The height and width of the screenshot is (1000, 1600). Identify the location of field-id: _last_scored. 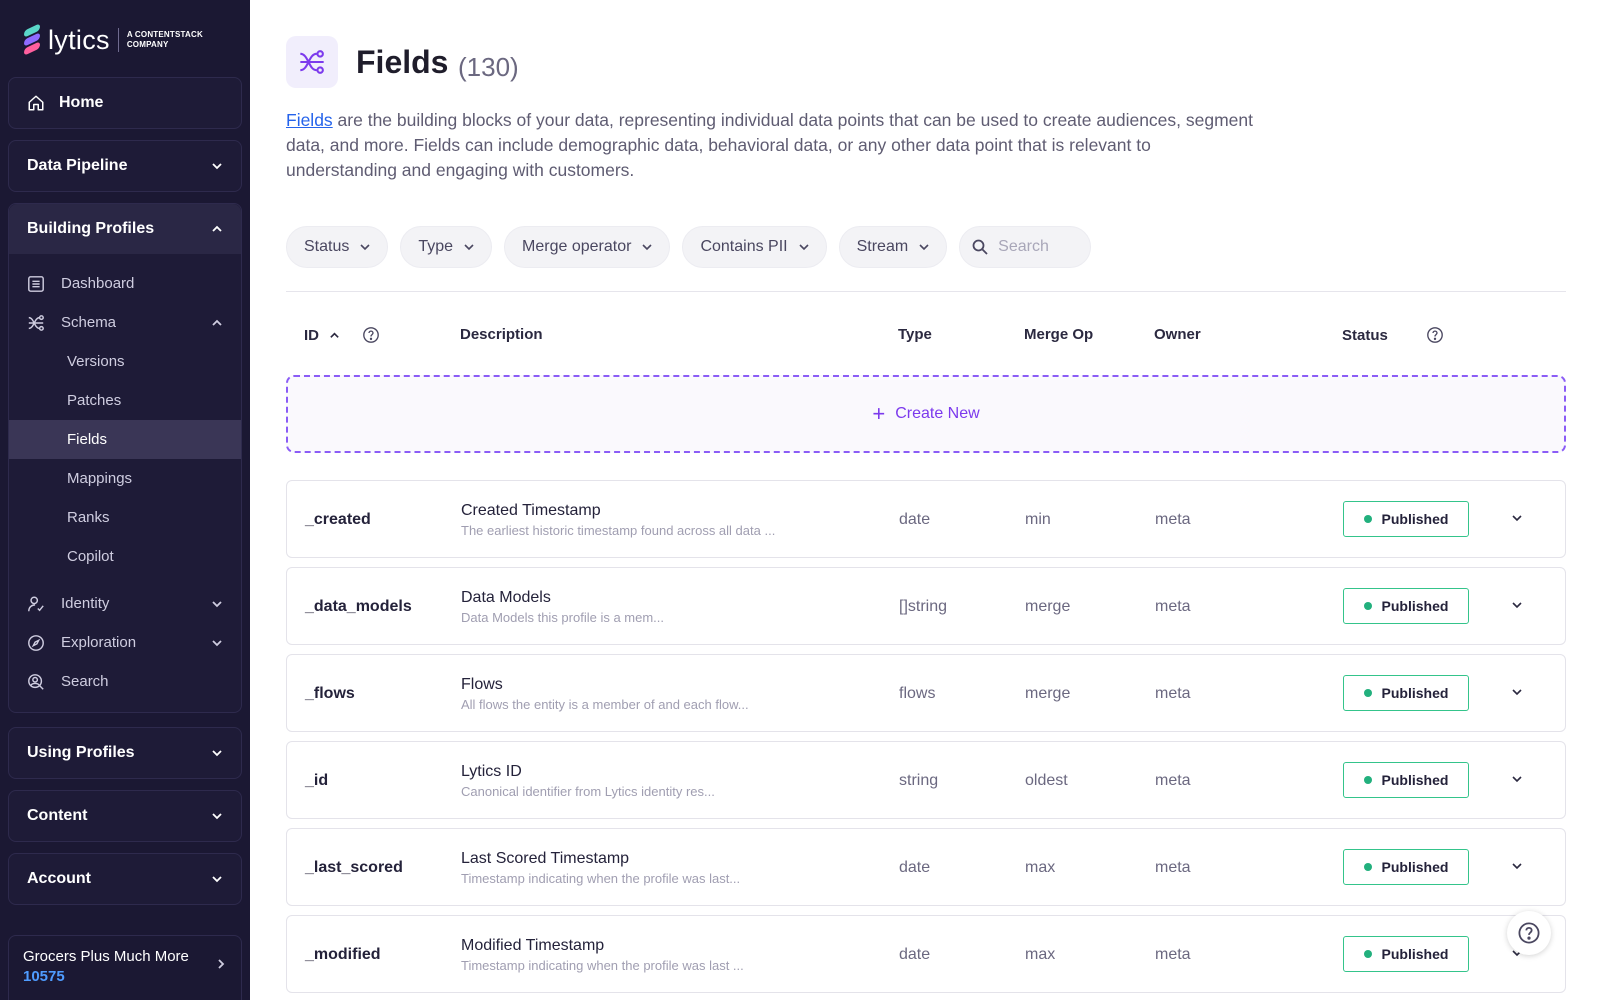
(354, 867).